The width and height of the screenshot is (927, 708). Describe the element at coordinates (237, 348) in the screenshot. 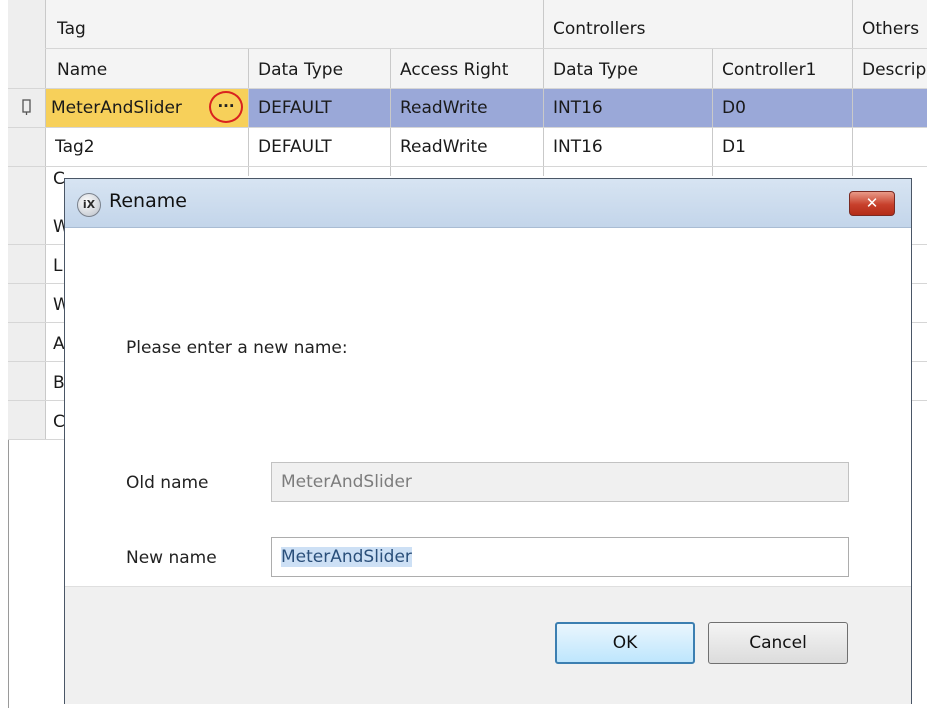

I see `prompt-text: Please enter a new name:` at that location.